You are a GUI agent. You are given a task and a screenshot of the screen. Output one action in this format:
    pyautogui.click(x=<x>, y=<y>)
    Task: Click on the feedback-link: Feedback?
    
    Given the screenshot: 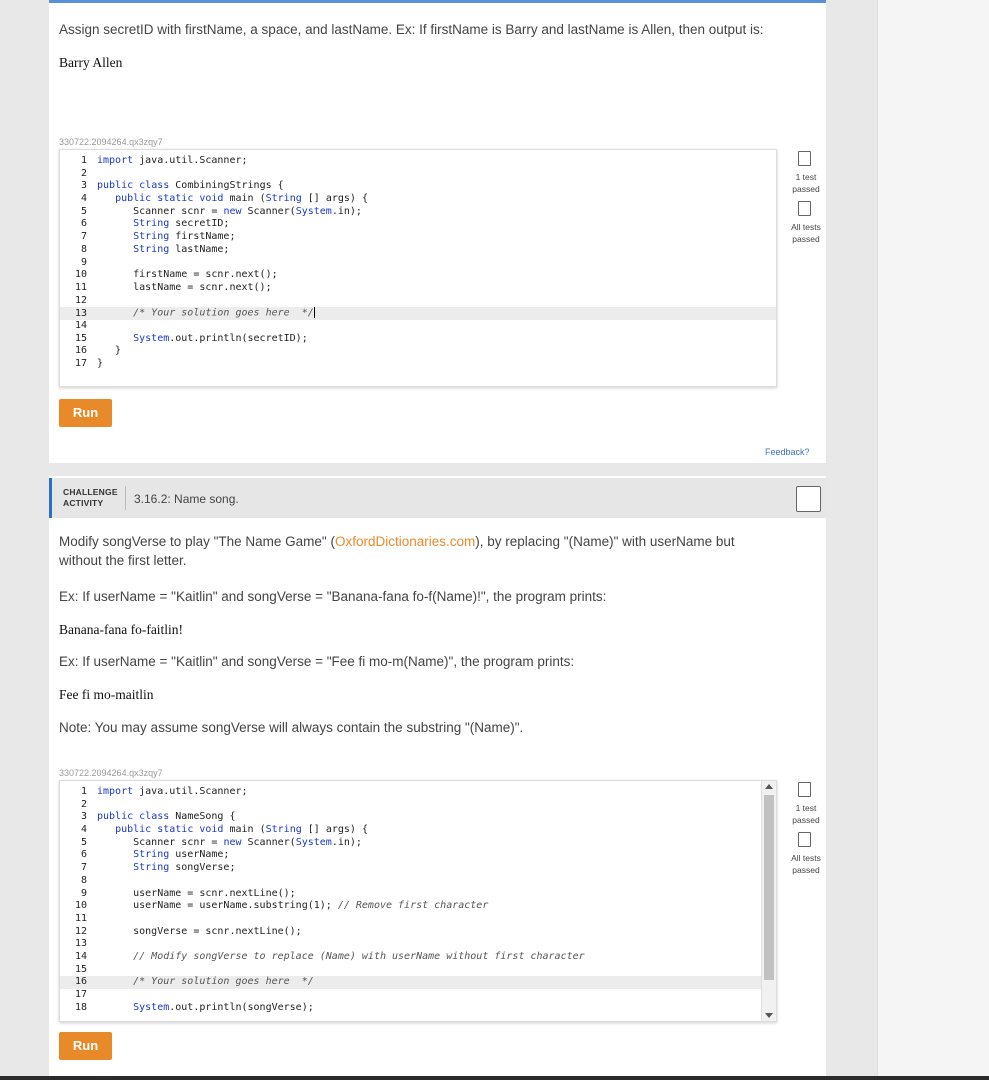 What is the action you would take?
    pyautogui.click(x=787, y=452)
    